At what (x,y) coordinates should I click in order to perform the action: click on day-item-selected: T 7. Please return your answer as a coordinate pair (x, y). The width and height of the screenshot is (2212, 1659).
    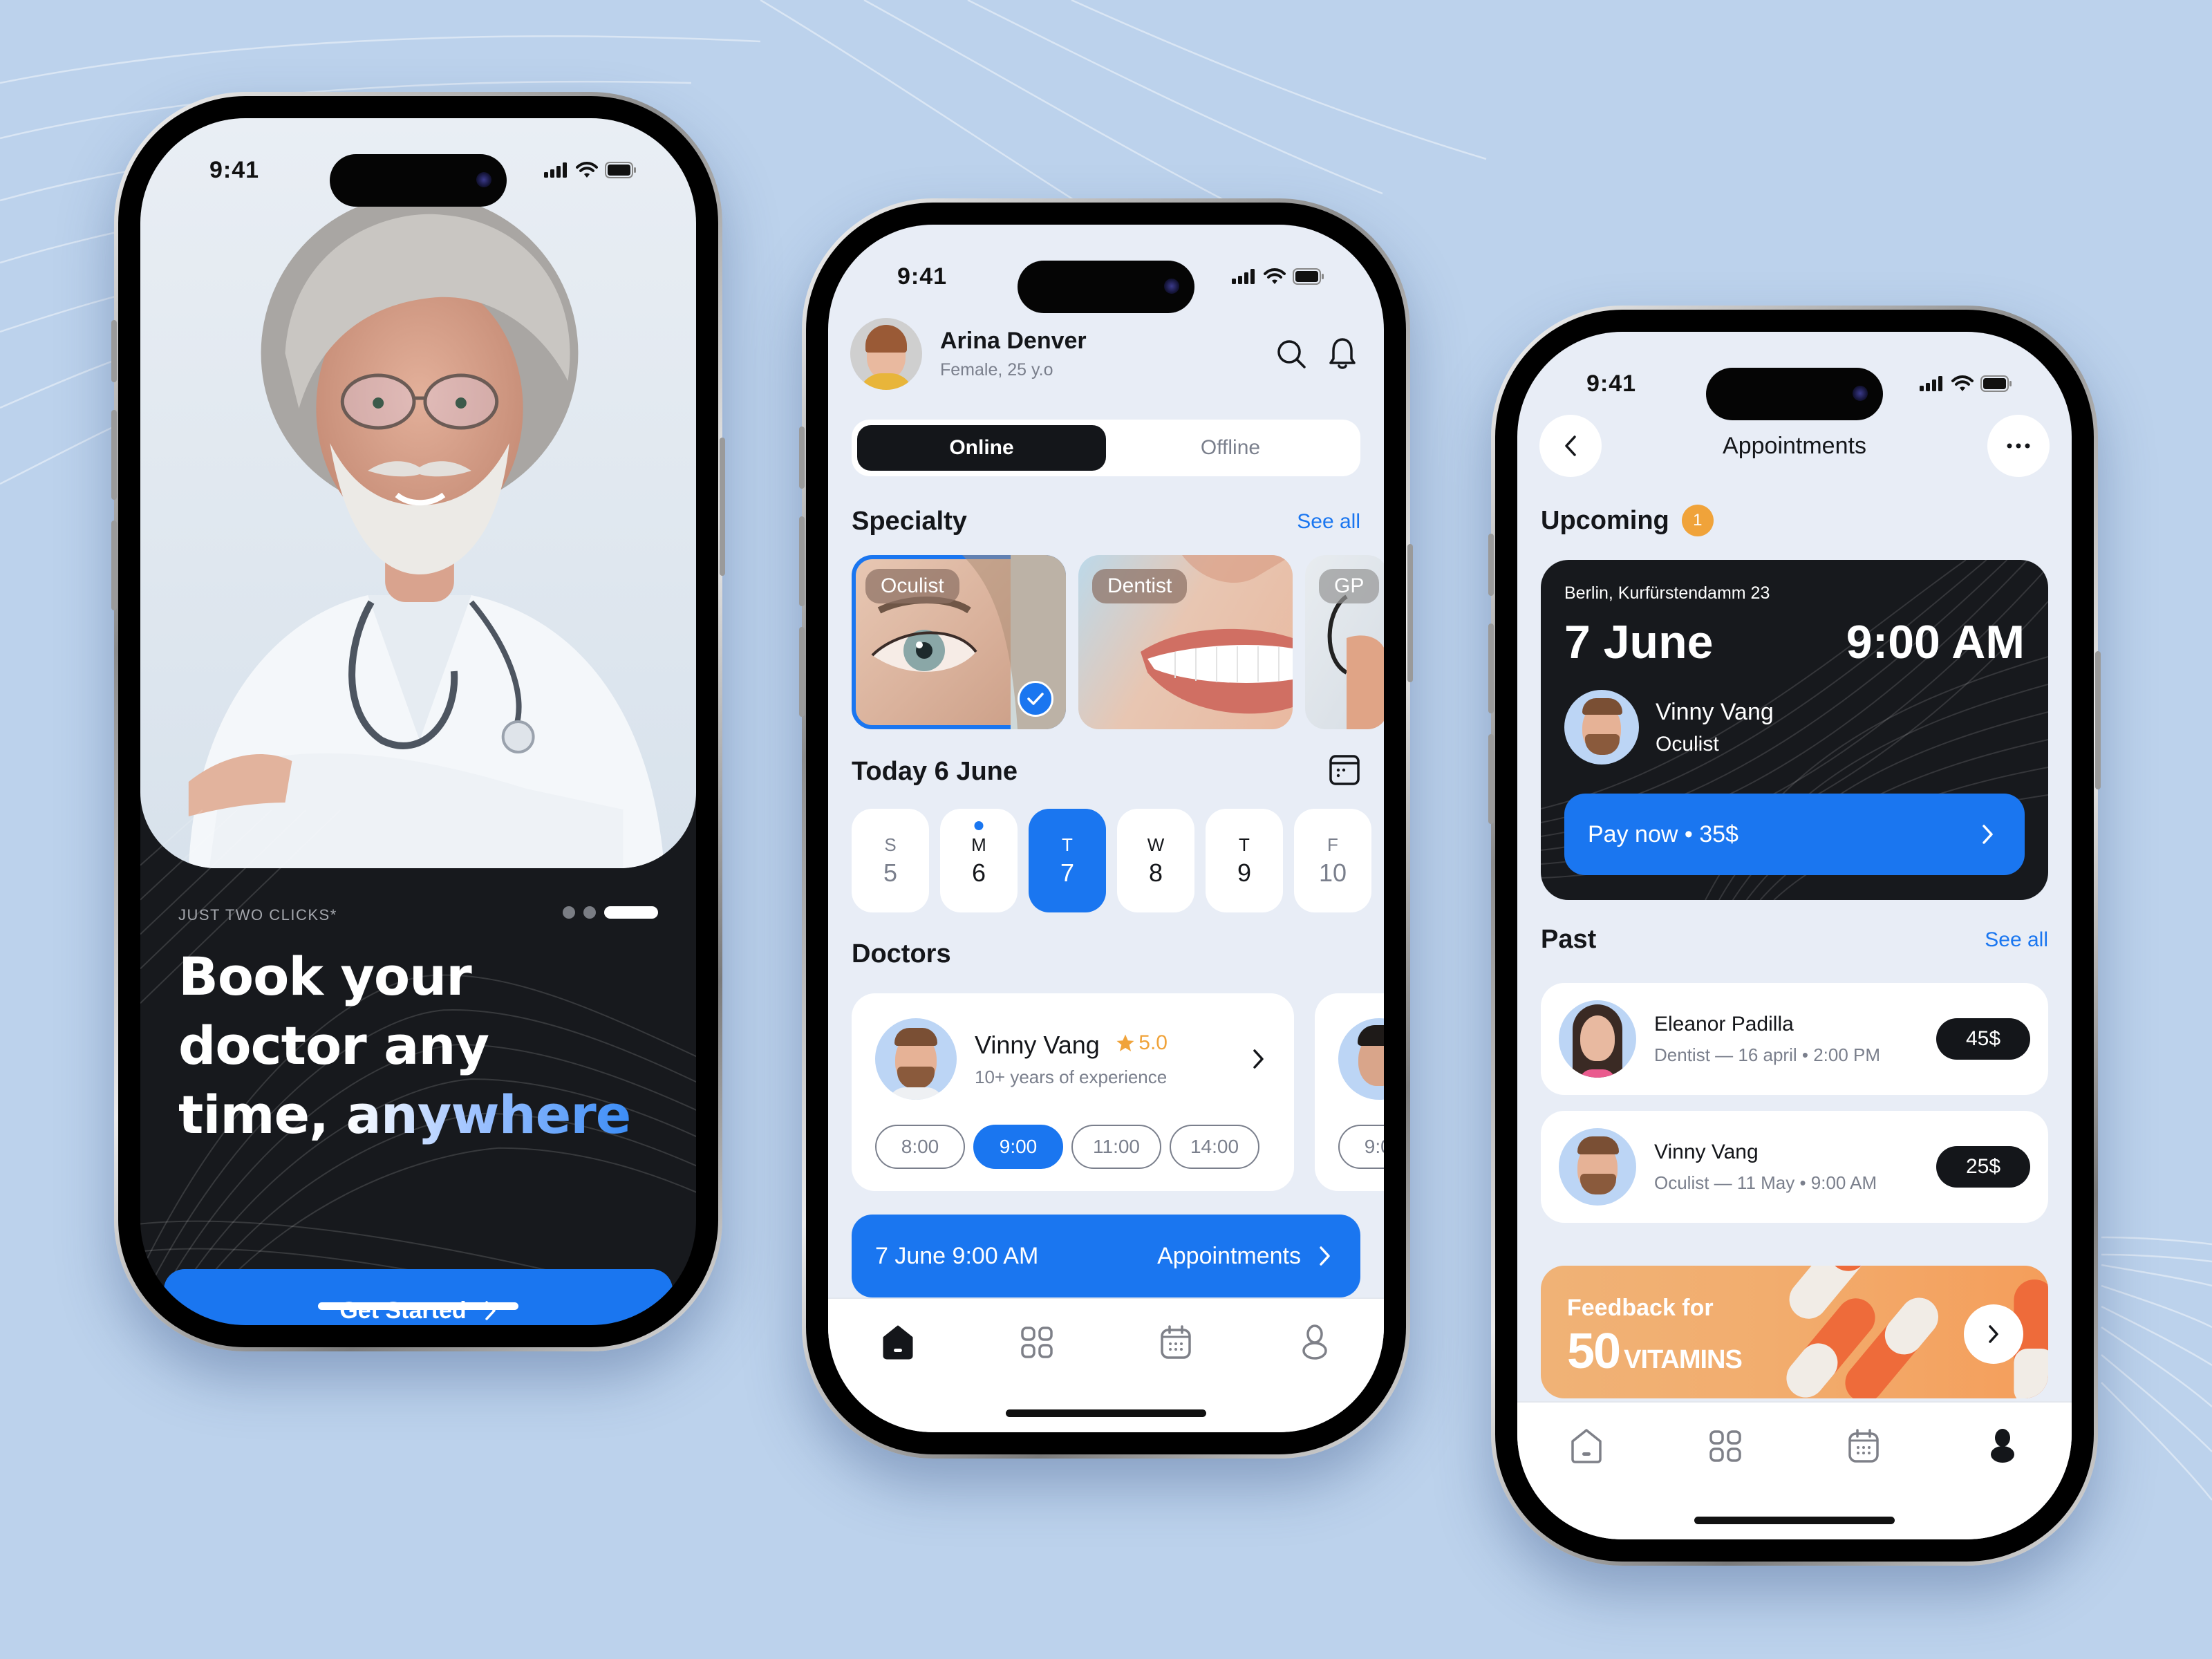
    Looking at the image, I should click on (1067, 861).